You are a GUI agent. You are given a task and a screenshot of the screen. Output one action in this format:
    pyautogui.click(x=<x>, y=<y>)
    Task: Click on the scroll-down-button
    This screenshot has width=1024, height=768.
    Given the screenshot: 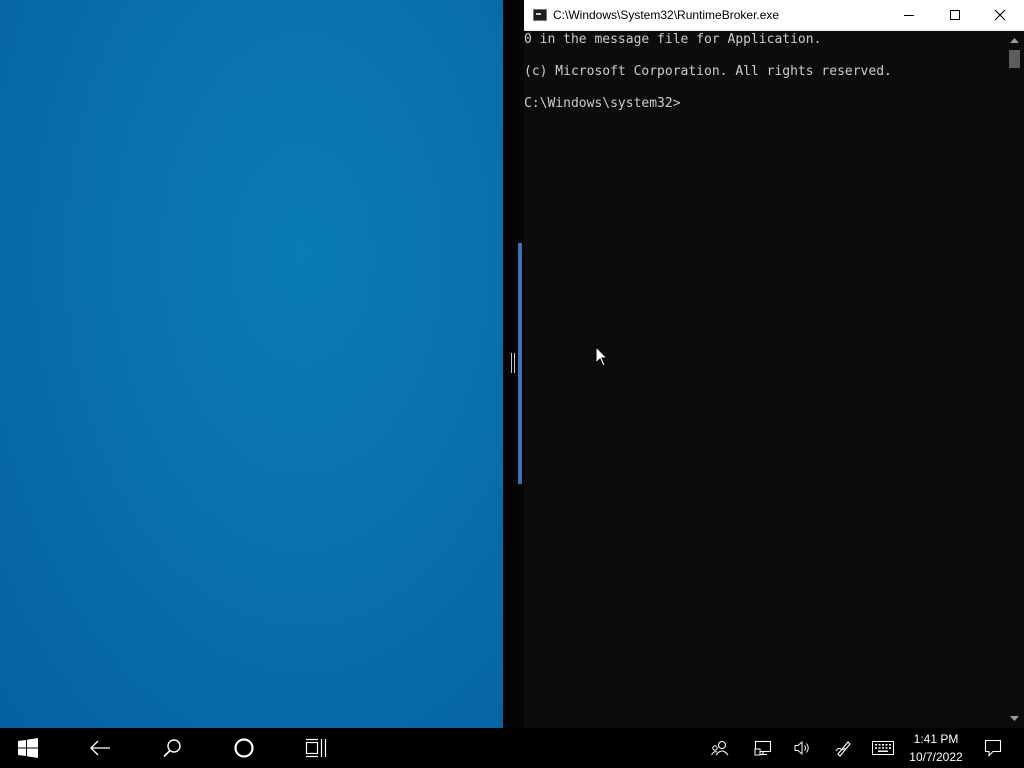 What is the action you would take?
    pyautogui.click(x=1014, y=718)
    